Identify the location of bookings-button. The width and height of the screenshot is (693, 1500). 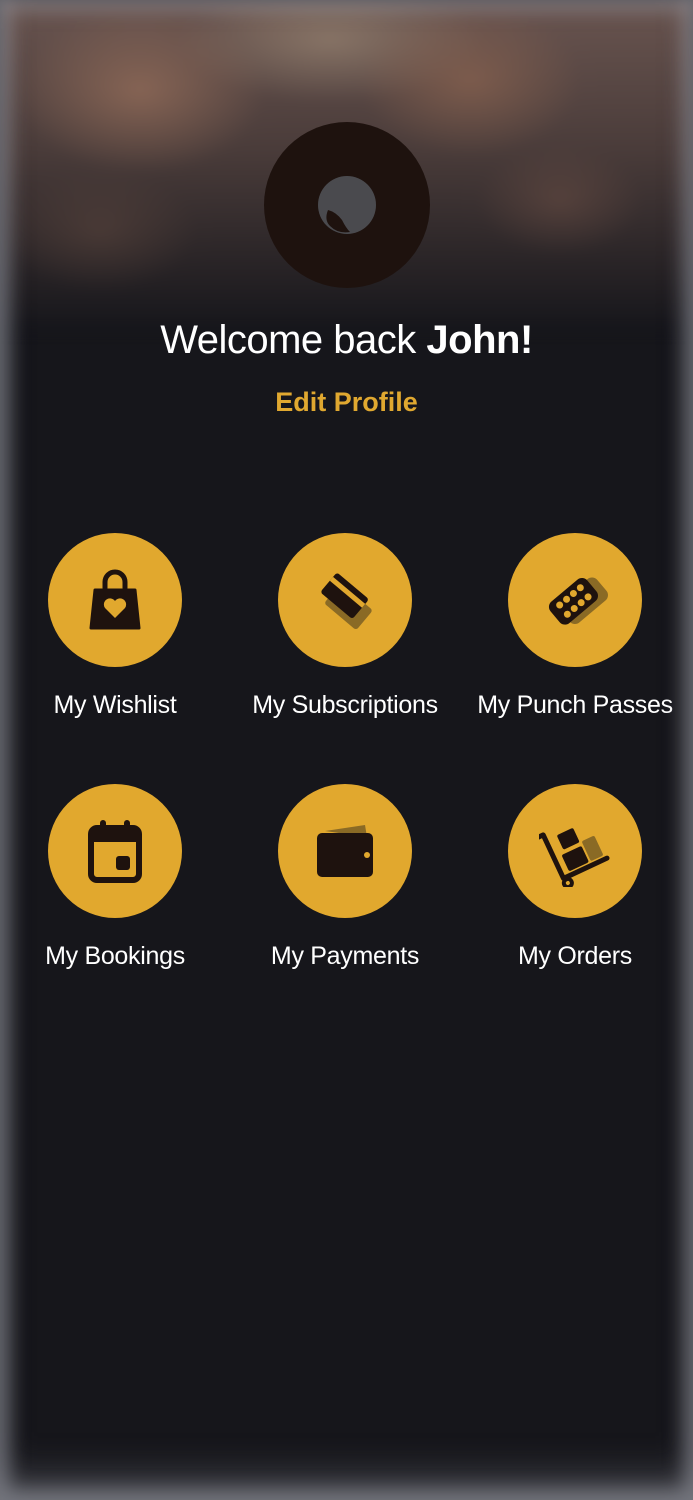
(115, 851).